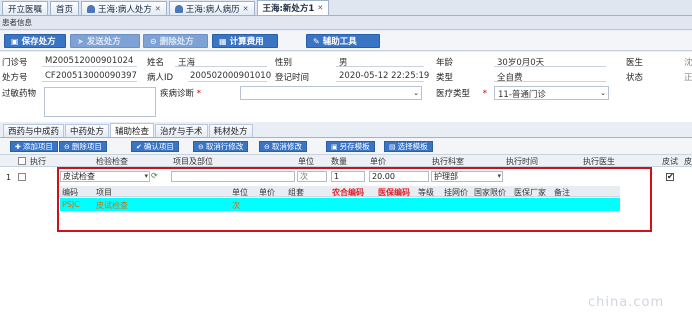  What do you see at coordinates (158, 146) in the screenshot?
I see `button-label: 确认项目` at bounding box center [158, 146].